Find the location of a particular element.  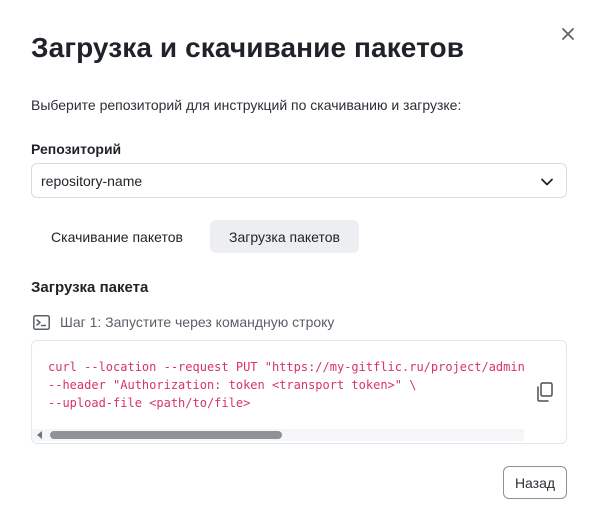

dialog-title: Загрузка и скачивание пакетов is located at coordinates (248, 47).